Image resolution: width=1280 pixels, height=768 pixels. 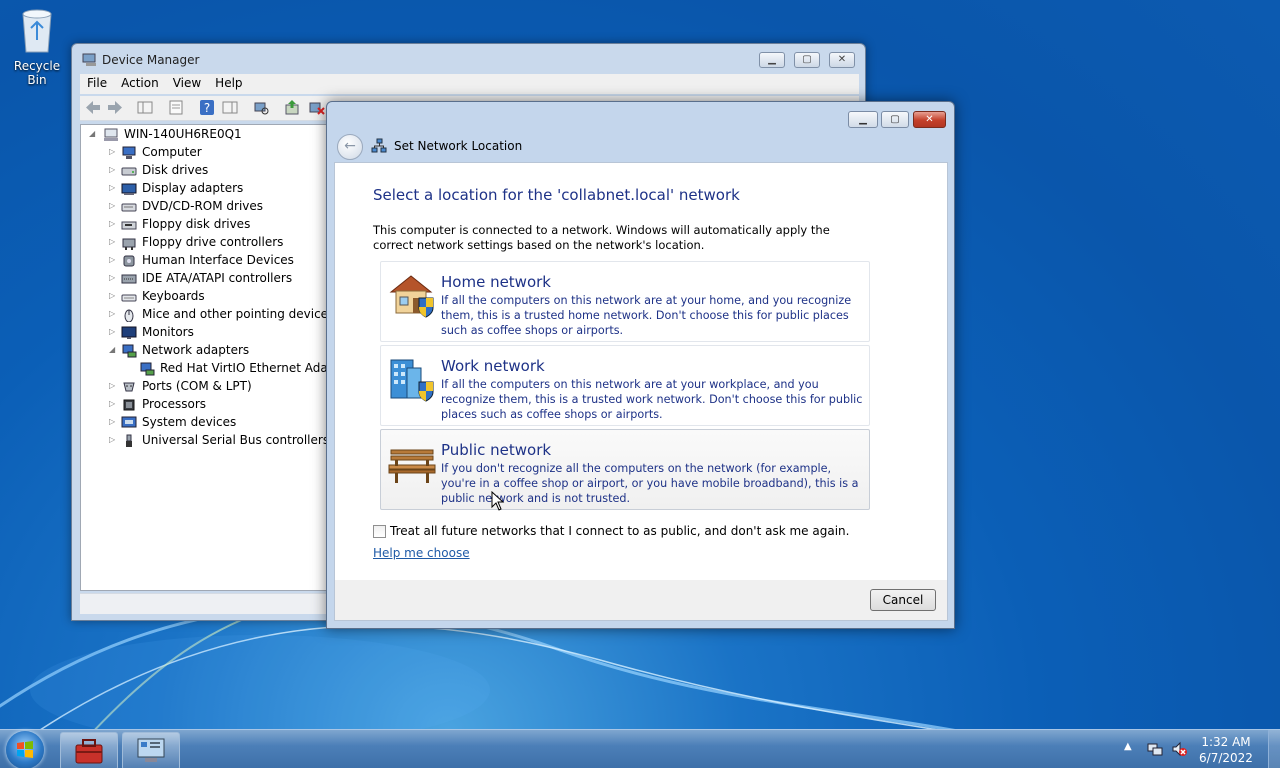 I want to click on display-adapter-icon, so click(x=129, y=189).